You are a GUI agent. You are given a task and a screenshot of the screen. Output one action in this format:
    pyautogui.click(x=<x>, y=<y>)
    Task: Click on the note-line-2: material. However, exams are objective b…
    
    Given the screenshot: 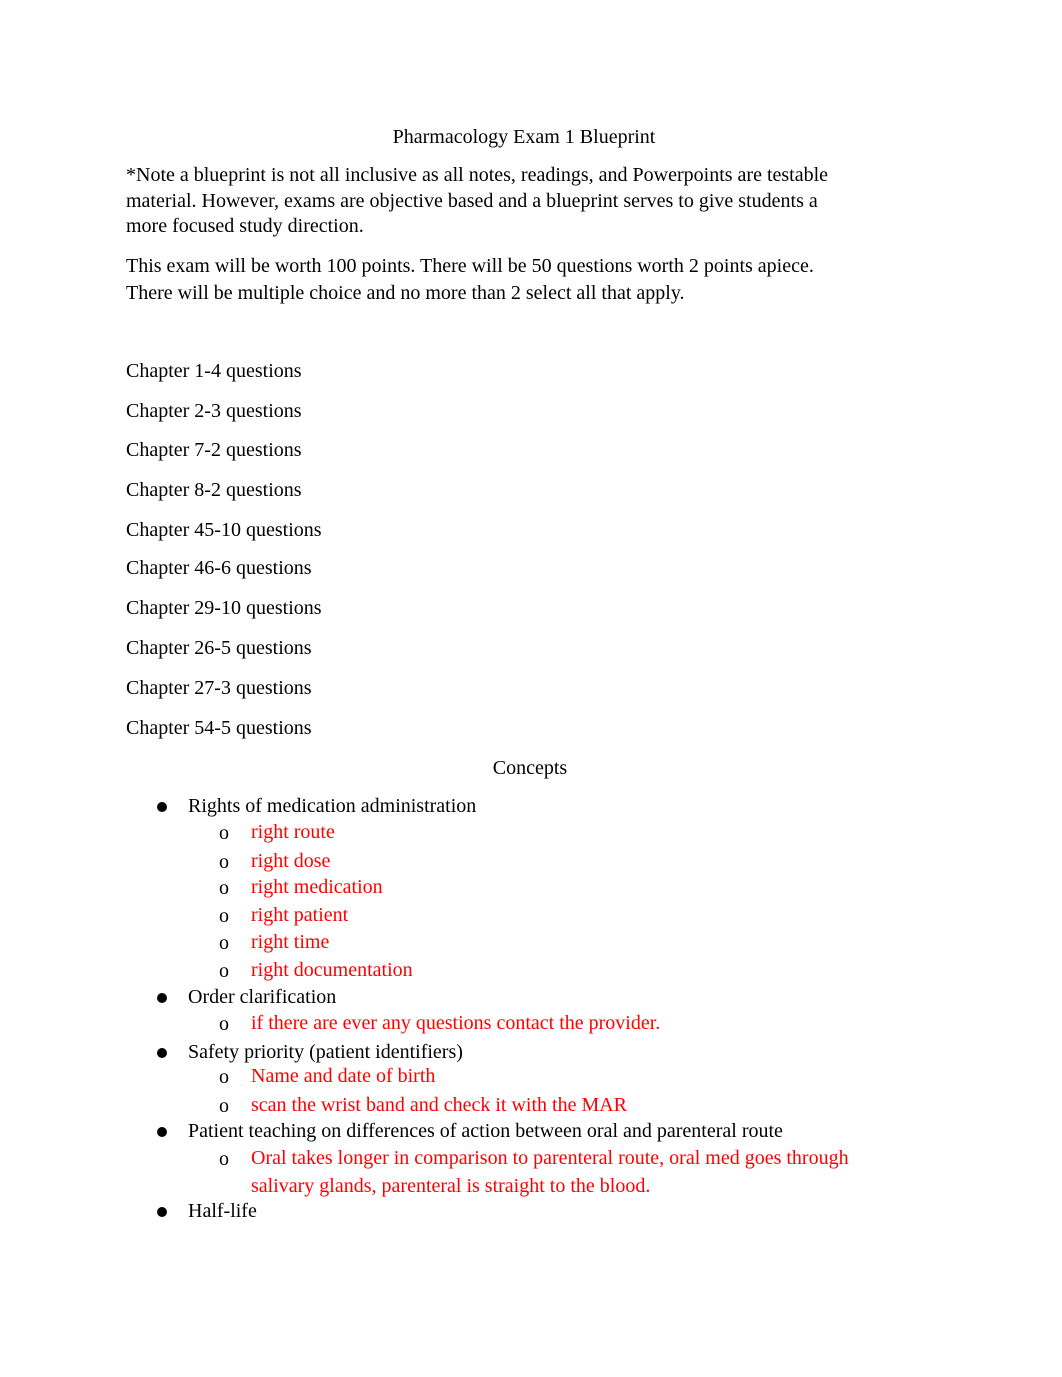 What is the action you would take?
    pyautogui.click(x=472, y=201)
    